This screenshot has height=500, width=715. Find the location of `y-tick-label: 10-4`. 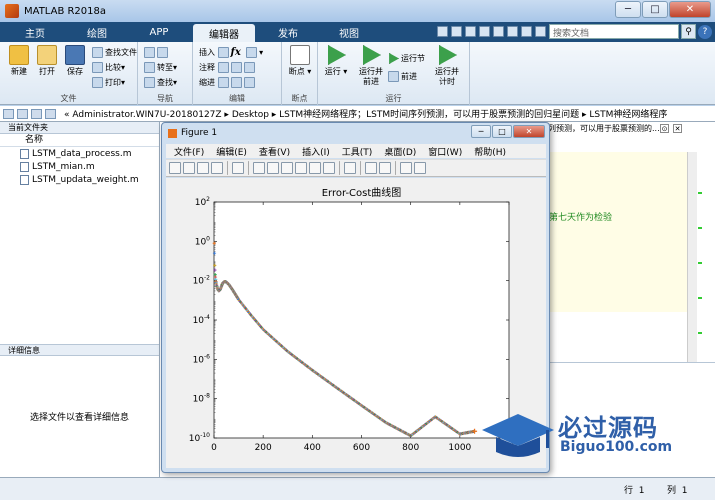

y-tick-label: 10-4 is located at coordinates (202, 320).